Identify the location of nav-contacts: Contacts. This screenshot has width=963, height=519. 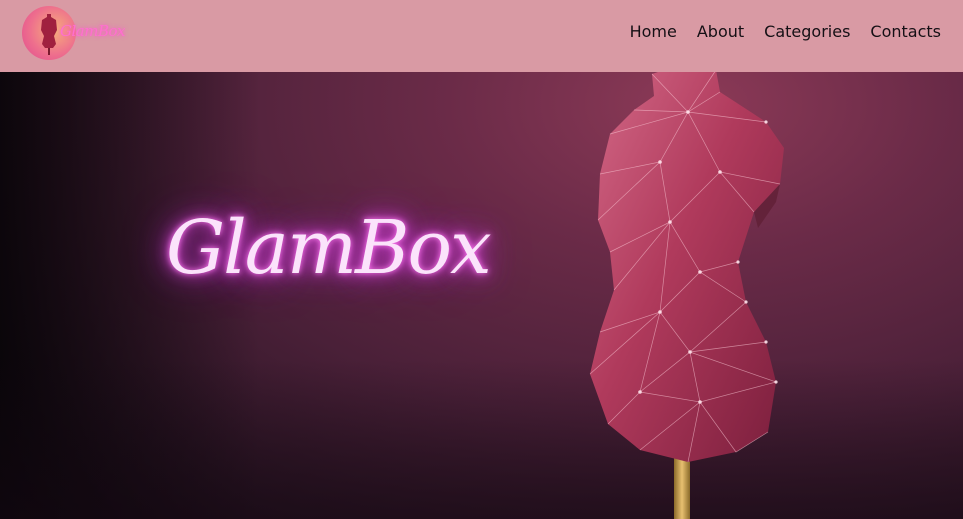
(905, 31).